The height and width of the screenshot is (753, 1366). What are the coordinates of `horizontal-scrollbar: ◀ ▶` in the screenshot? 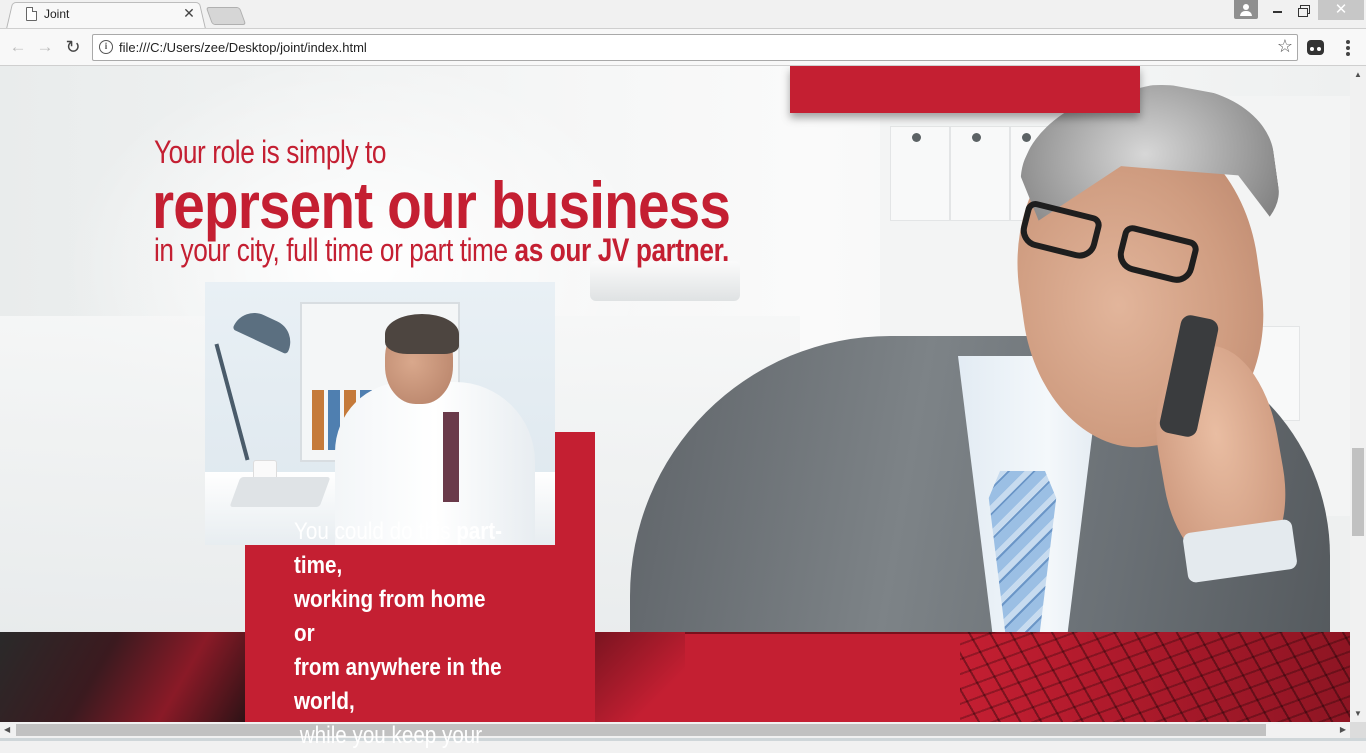 It's located at (675, 730).